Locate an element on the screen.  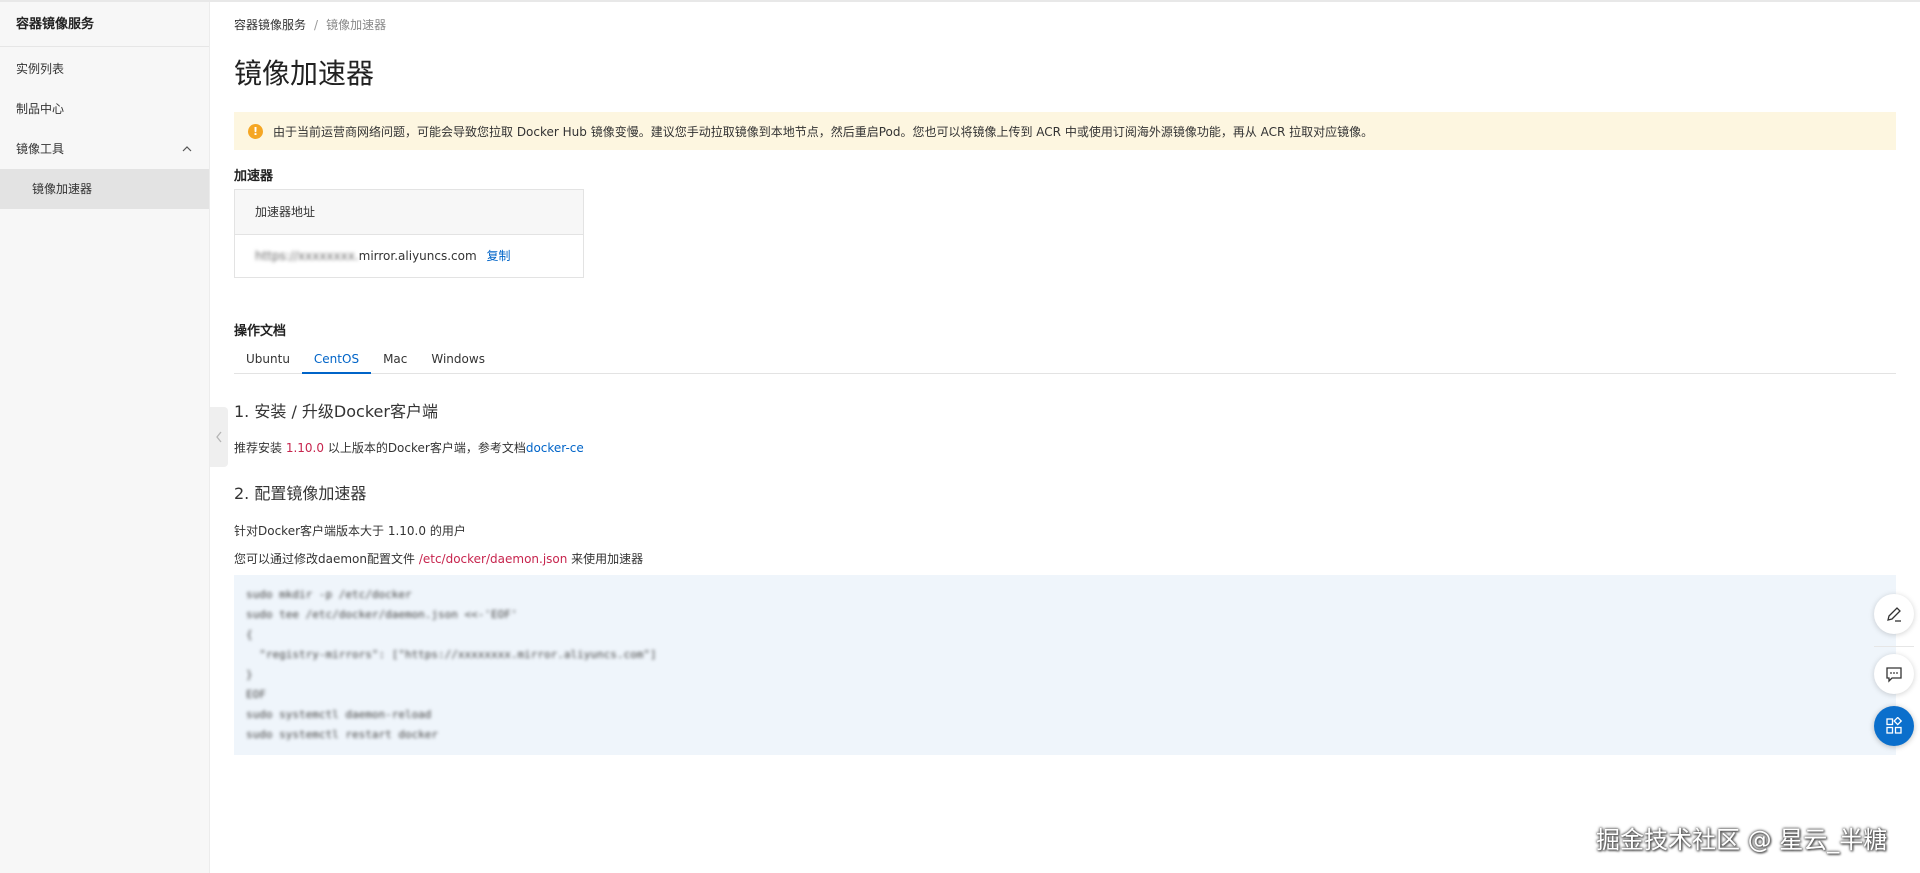
feedback-button is located at coordinates (1894, 674).